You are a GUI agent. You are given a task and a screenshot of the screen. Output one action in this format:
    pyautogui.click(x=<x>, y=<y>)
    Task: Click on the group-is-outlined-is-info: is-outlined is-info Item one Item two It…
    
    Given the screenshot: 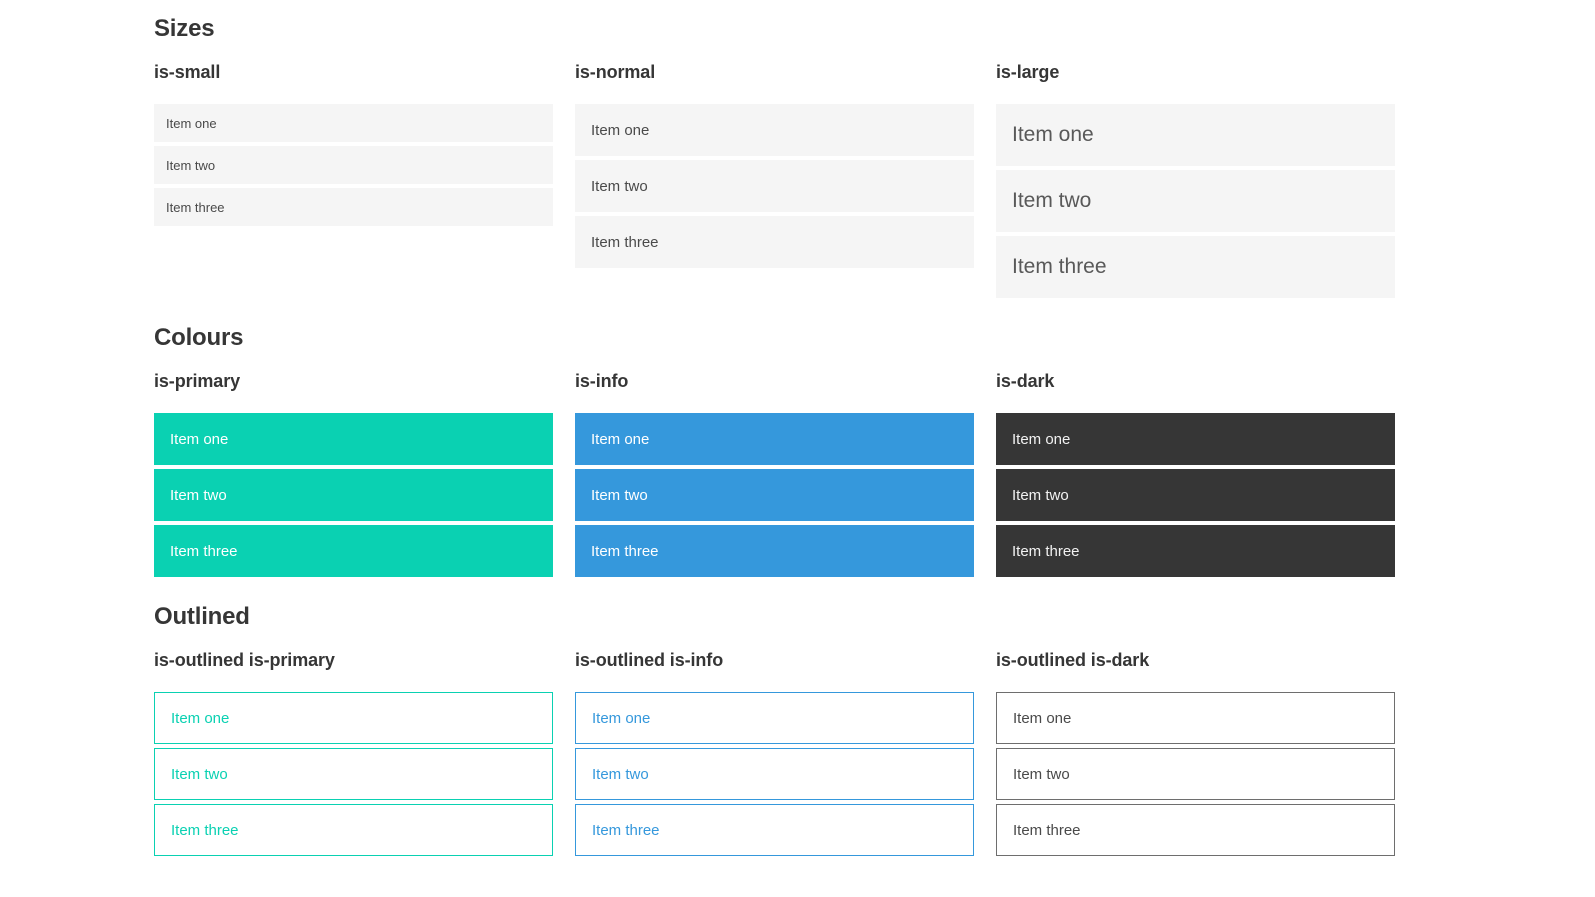 What is the action you would take?
    pyautogui.click(x=774, y=755)
    